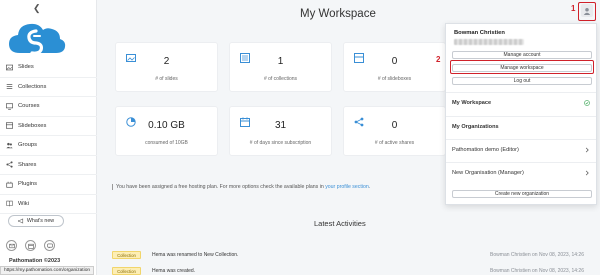 The height and width of the screenshot is (275, 600). Describe the element at coordinates (48, 146) in the screenshot. I see `sidebar-item-groups: Groups` at that location.